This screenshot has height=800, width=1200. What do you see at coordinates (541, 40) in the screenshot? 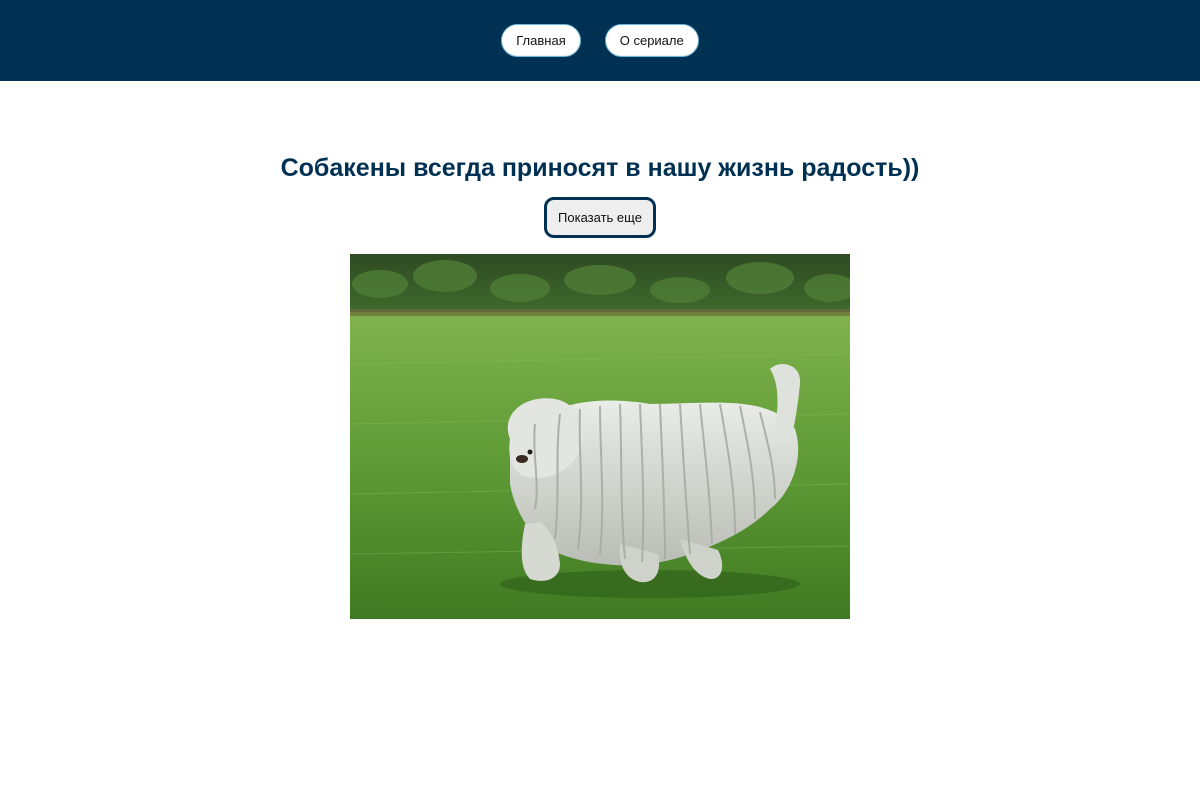
I see `nav-home-button: Главная` at bounding box center [541, 40].